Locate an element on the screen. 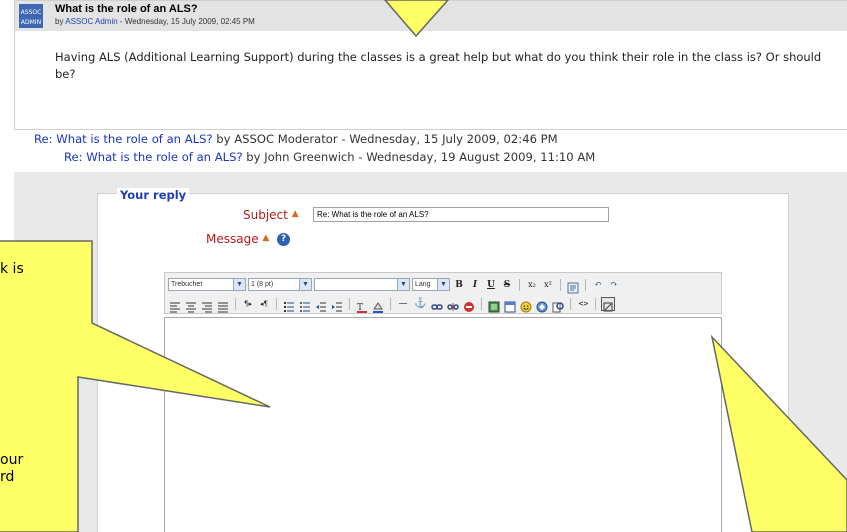  callout-top is located at coordinates (417, 19).